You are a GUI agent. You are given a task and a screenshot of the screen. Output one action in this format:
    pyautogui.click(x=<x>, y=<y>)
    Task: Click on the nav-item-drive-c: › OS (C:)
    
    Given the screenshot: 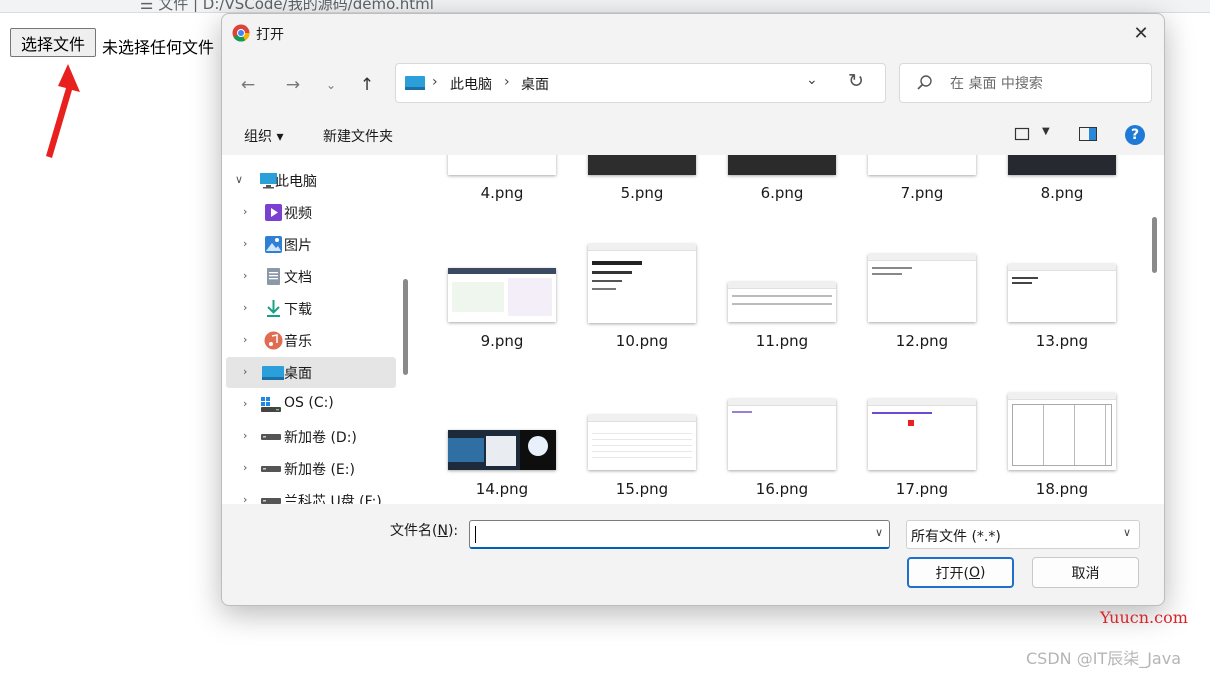 What is the action you would take?
    pyautogui.click(x=311, y=404)
    